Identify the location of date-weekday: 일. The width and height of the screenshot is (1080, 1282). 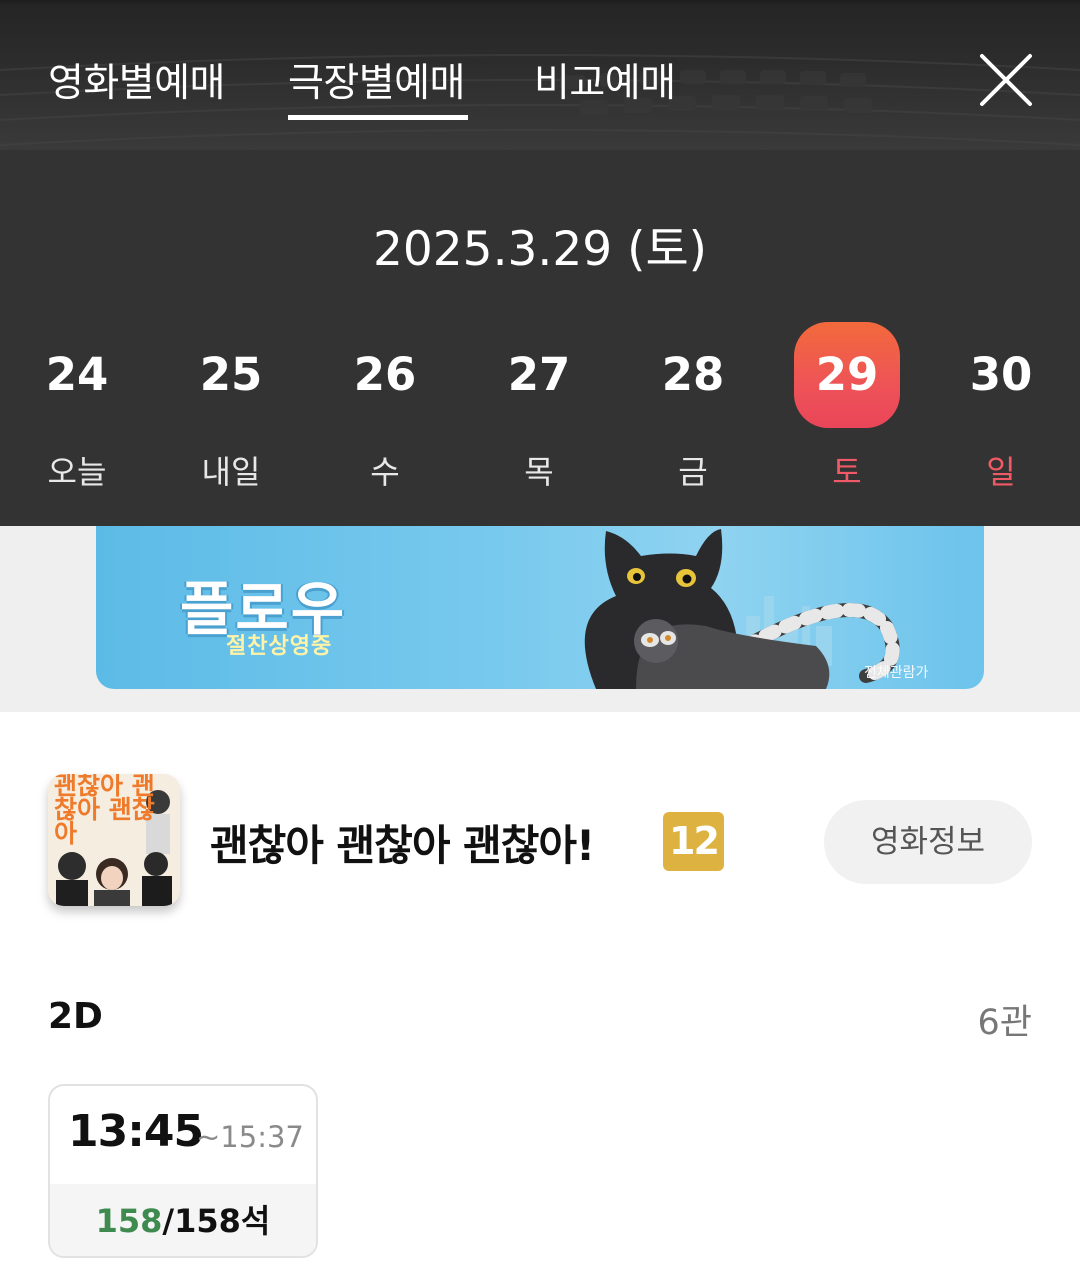
(1001, 472).